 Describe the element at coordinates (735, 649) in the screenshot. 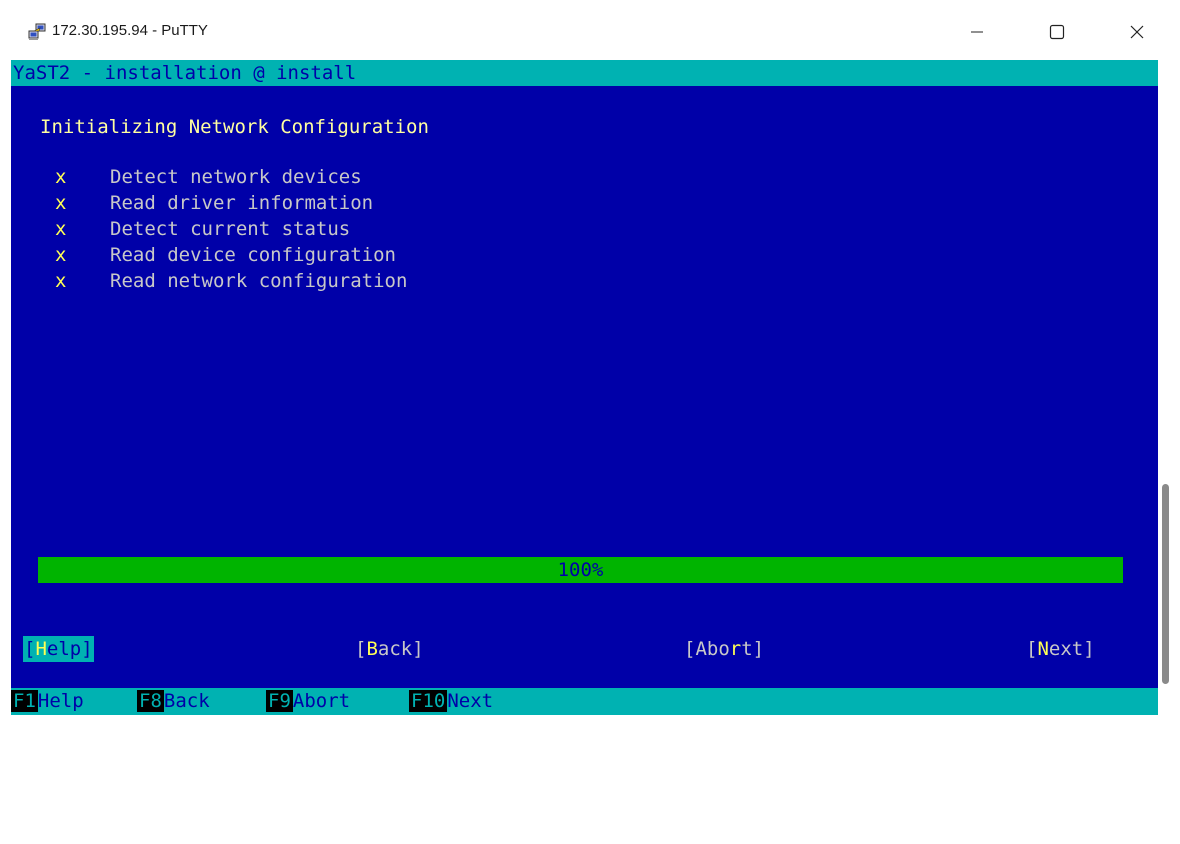

I see `abort-button-hotkey: r` at that location.